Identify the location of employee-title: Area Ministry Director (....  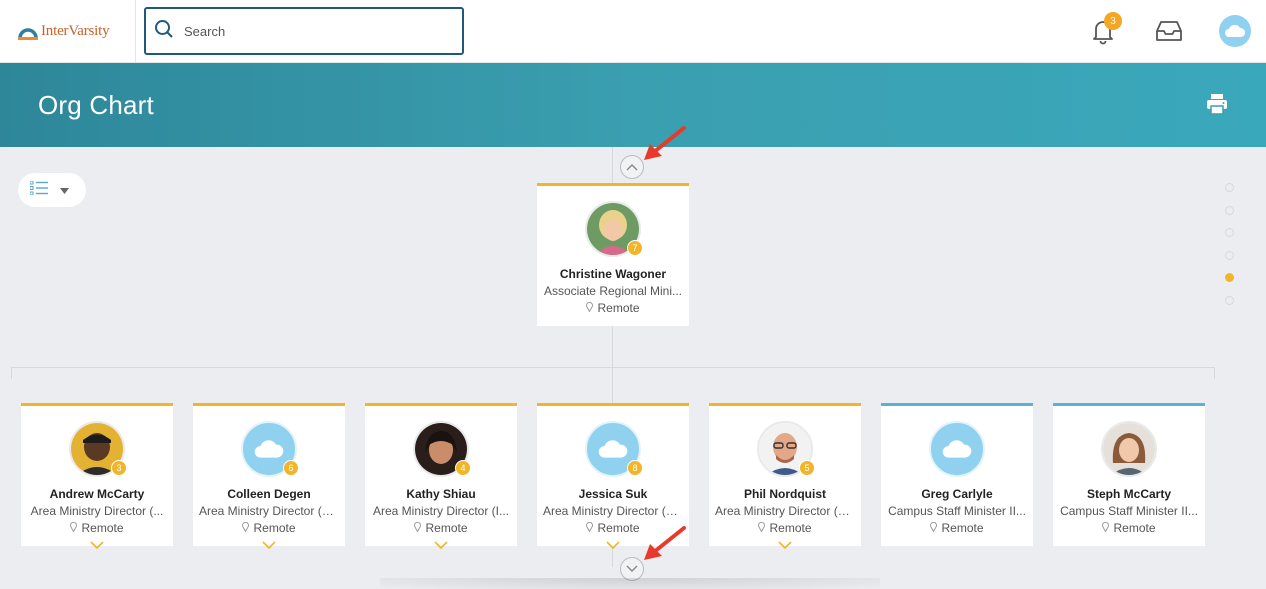
(97, 511).